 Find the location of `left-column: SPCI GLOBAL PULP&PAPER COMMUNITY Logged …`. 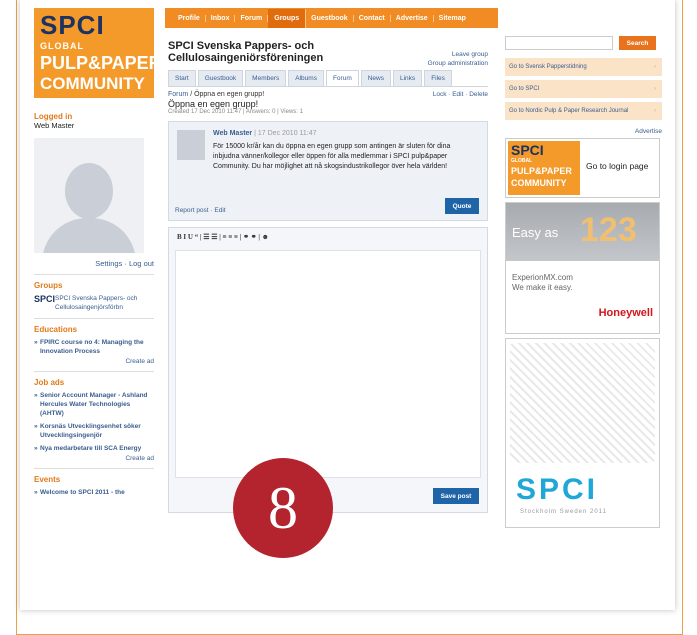

left-column: SPCI GLOBAL PULP&PAPER COMMUNITY Logged … is located at coordinates (98, 252).